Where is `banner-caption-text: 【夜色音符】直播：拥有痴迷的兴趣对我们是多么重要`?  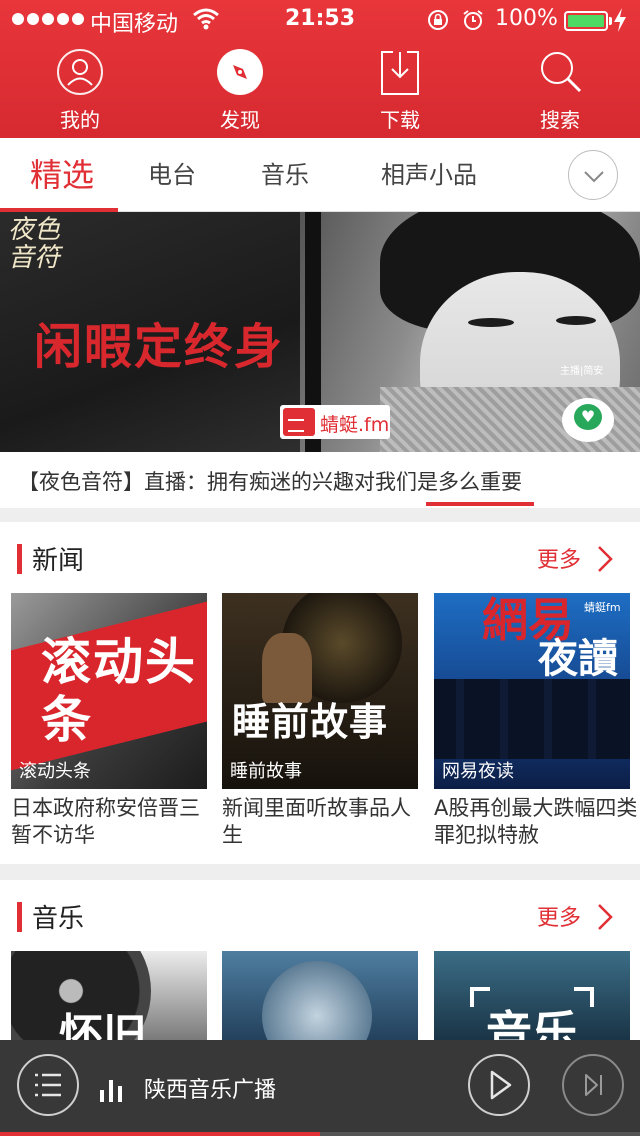 banner-caption-text: 【夜色音符】直播：拥有痴迷的兴趣对我们是多么重要 is located at coordinates (270, 482).